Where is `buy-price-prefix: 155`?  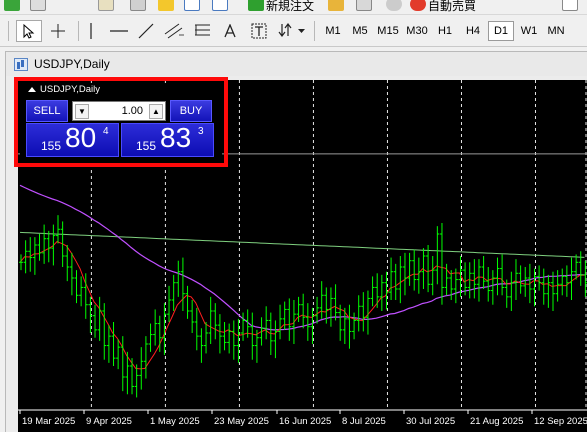
buy-price-prefix: 155 is located at coordinates (146, 146).